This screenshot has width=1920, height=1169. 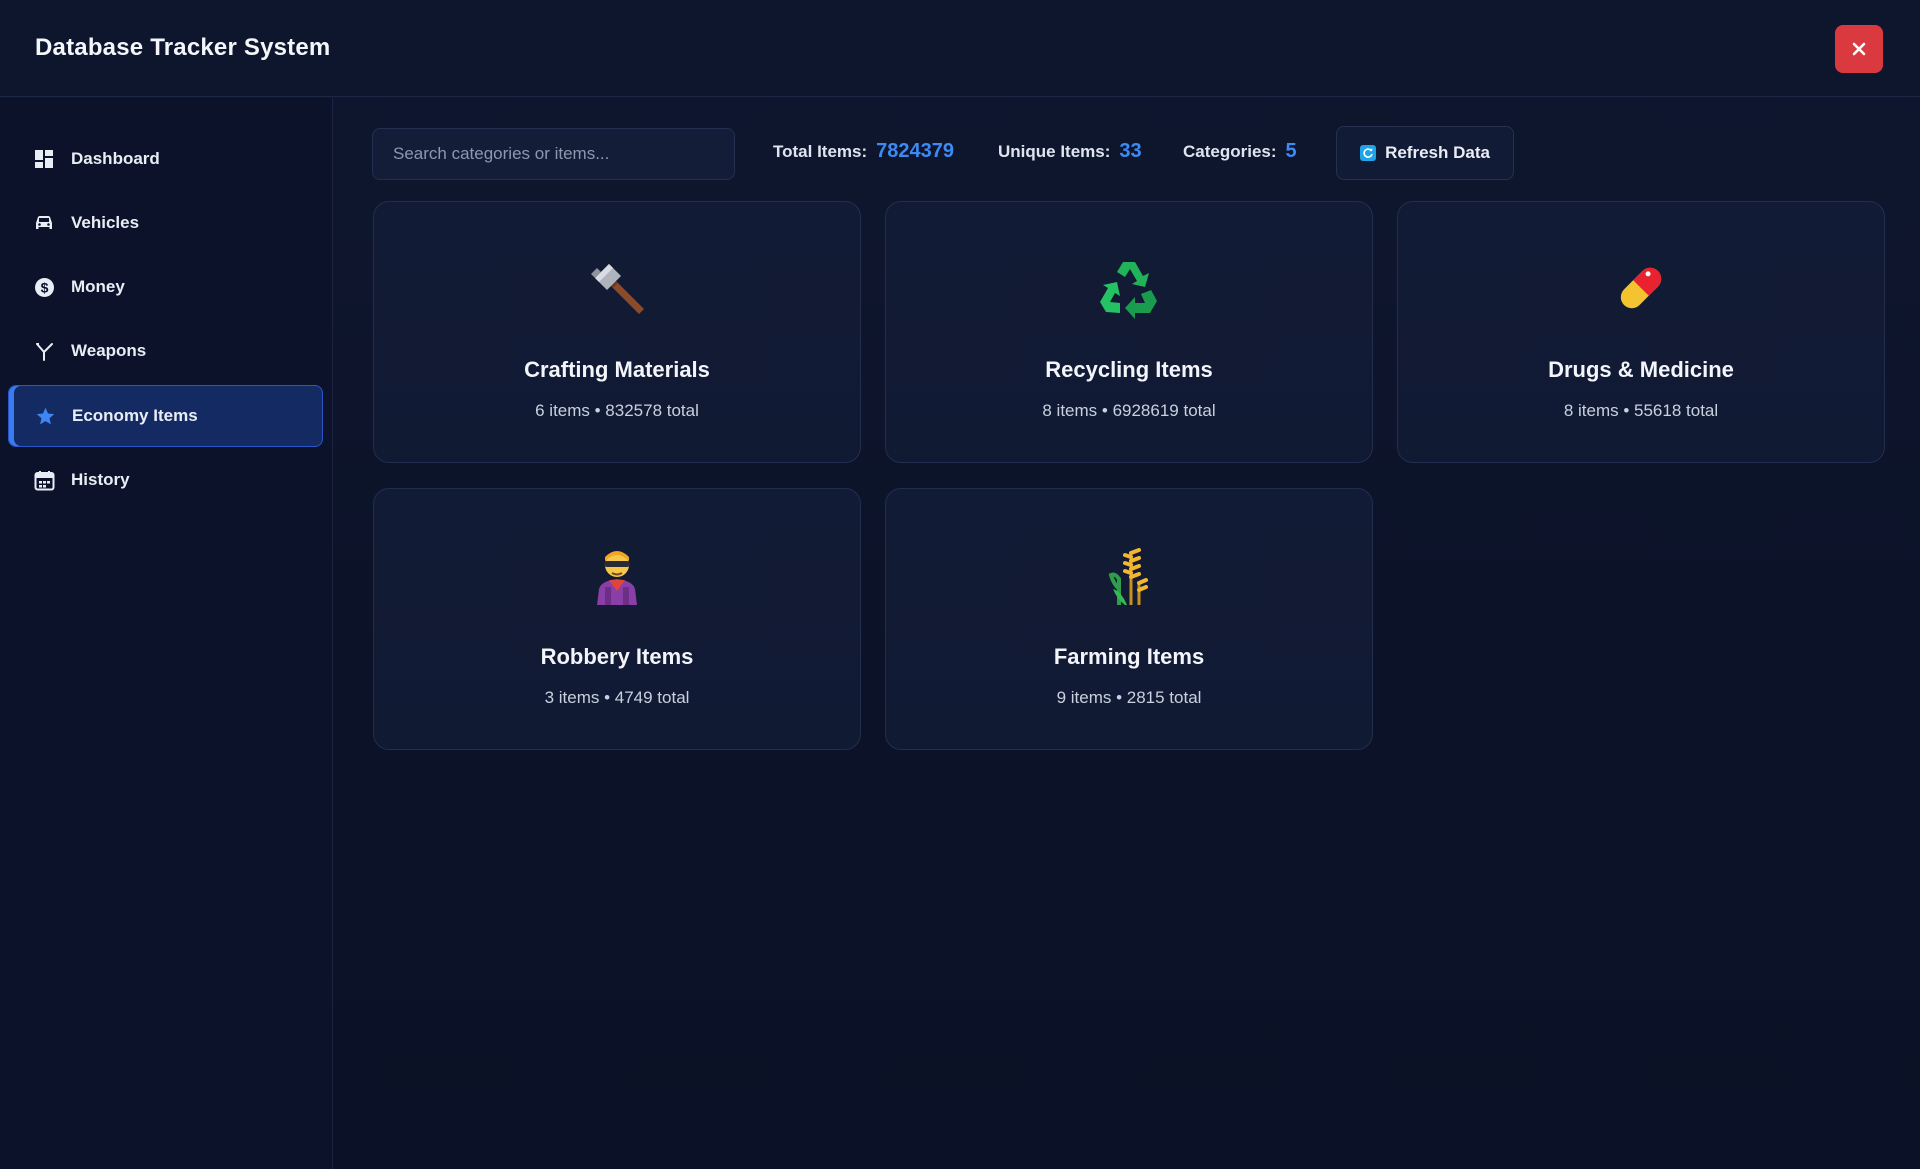 I want to click on hammer-icon, so click(x=617, y=288).